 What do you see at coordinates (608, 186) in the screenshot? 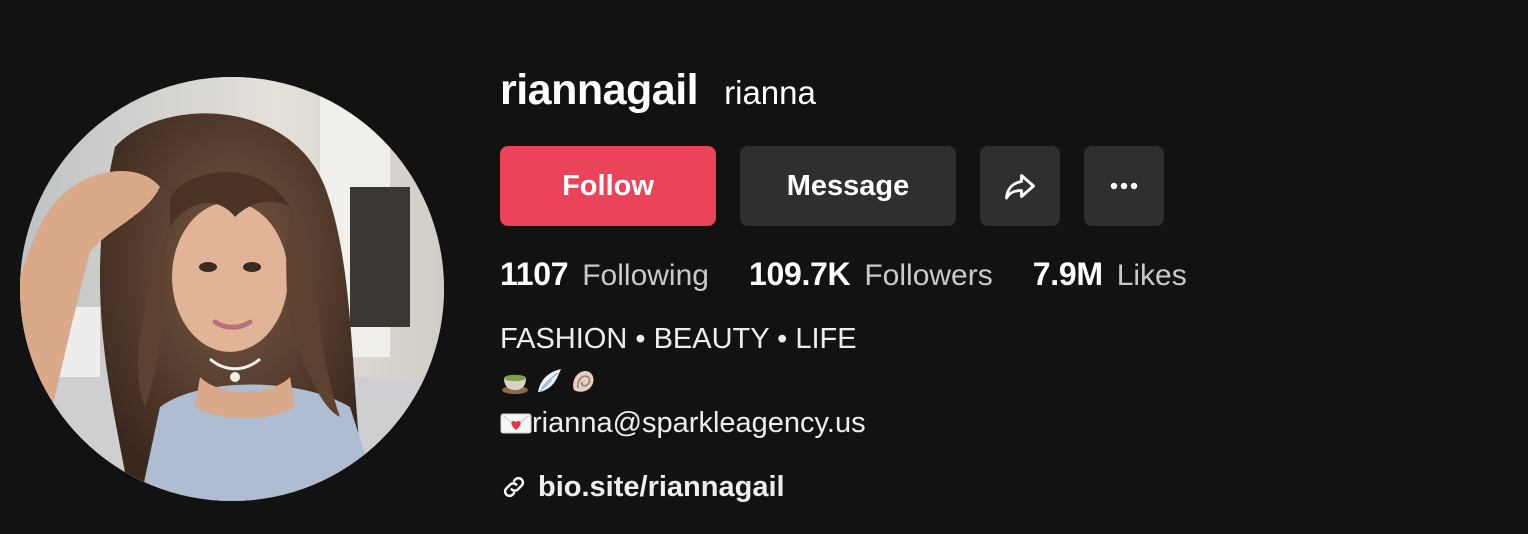
I see `follow-button: Follow` at bounding box center [608, 186].